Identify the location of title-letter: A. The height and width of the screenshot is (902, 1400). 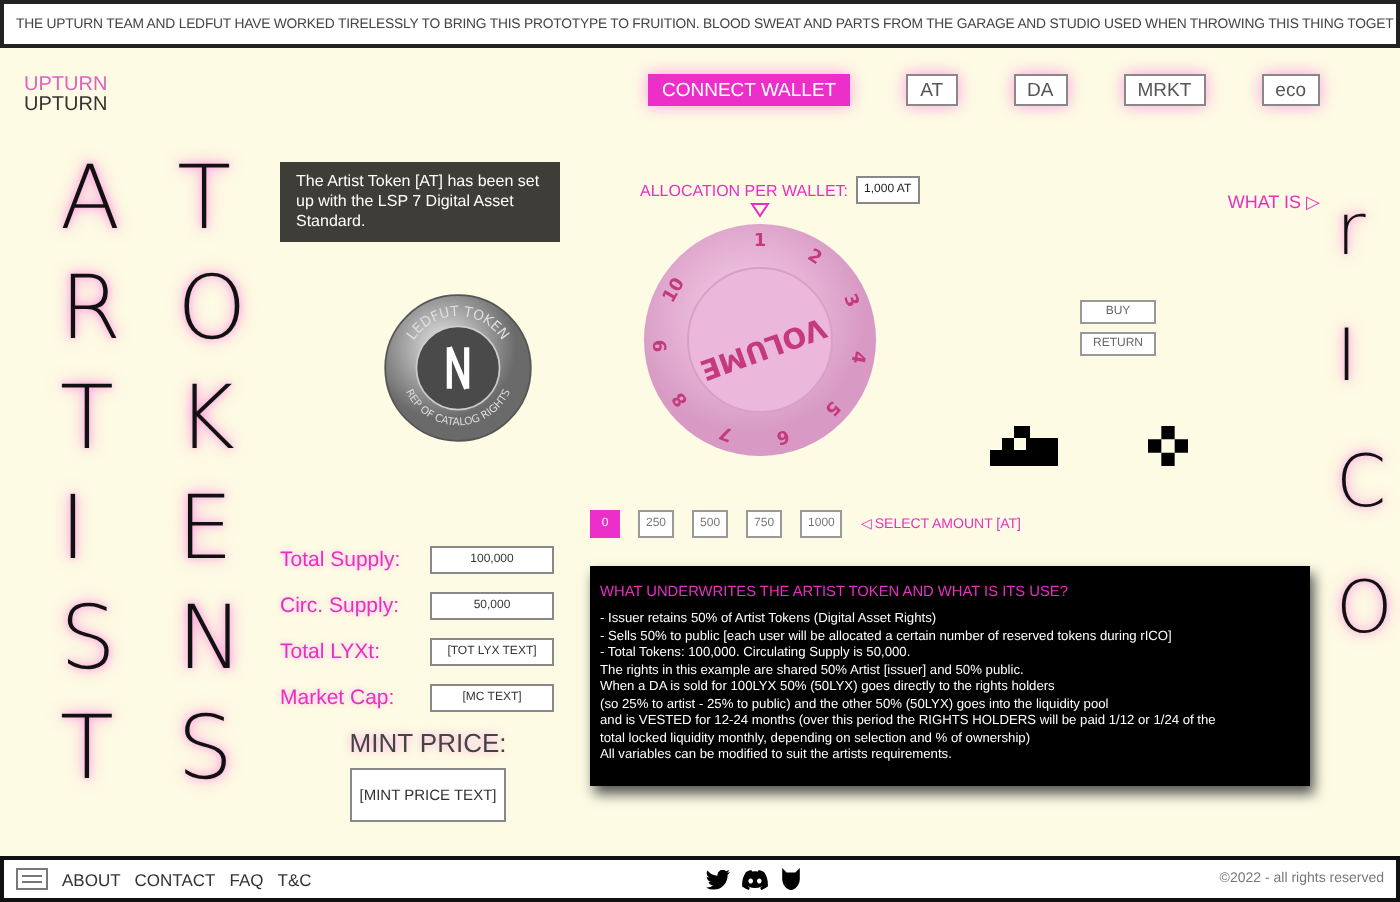
(91, 200).